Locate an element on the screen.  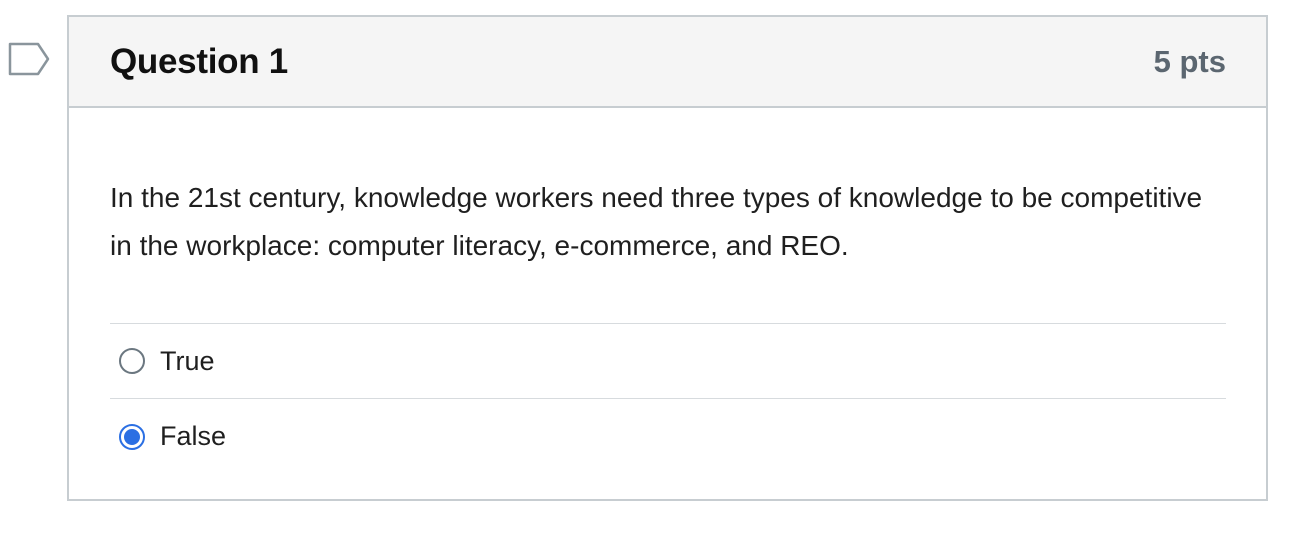
question-points: 5 pts is located at coordinates (1189, 61).